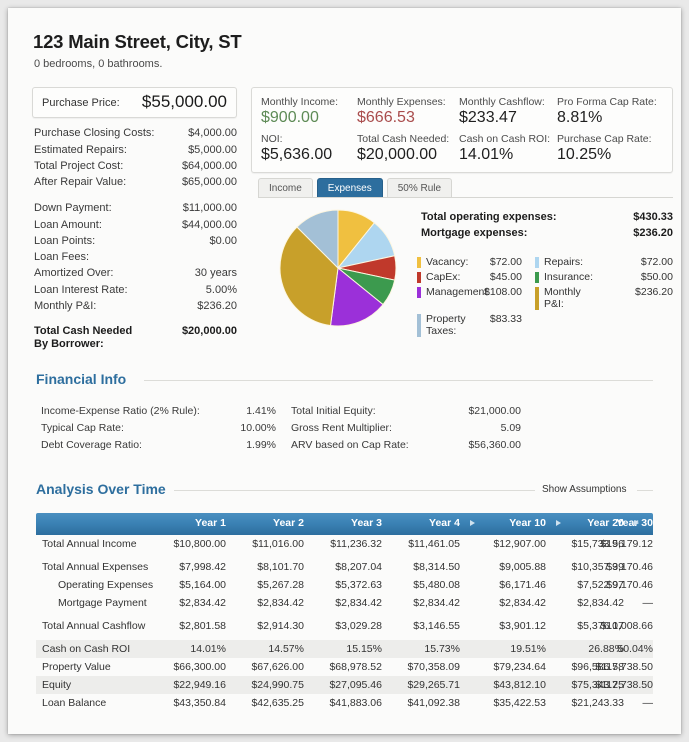  Describe the element at coordinates (527, 523) in the screenshot. I see `column-header: Year 10` at that location.